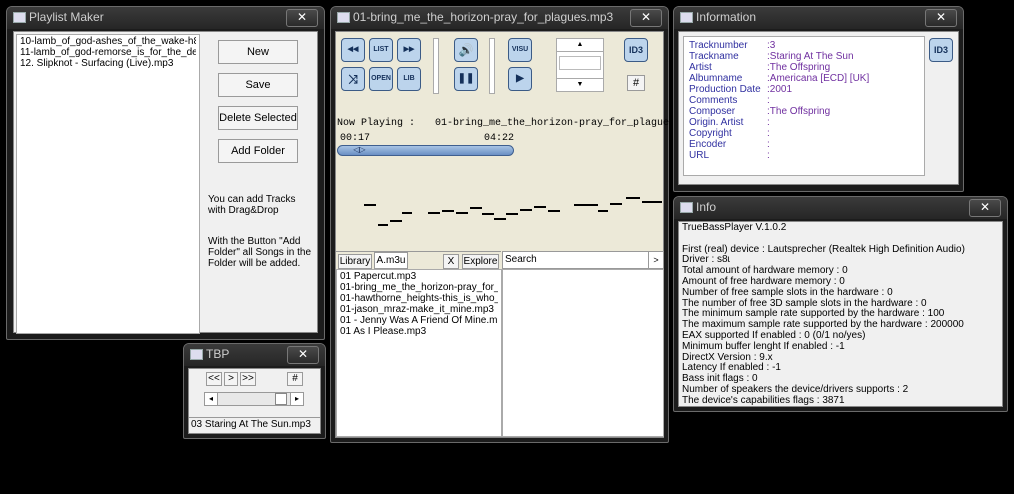  I want to click on now-playing-track: 01-bring_me_the_horizon-pray_for_plagues, so click(555, 123).